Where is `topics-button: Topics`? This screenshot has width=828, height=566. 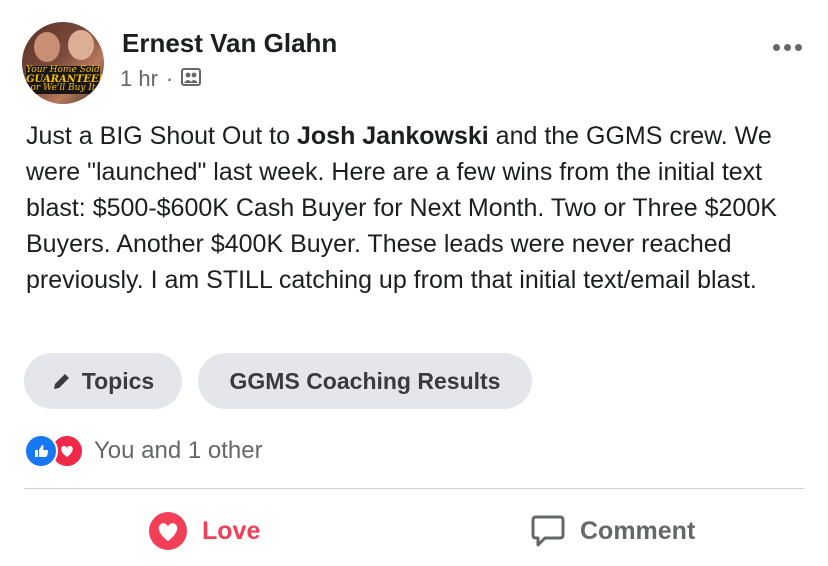
topics-button: Topics is located at coordinates (103, 381).